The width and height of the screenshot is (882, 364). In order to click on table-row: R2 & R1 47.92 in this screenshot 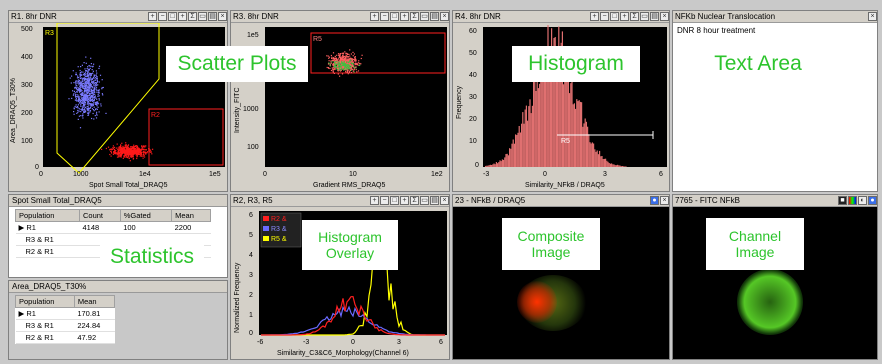, I will do `click(65, 337)`.